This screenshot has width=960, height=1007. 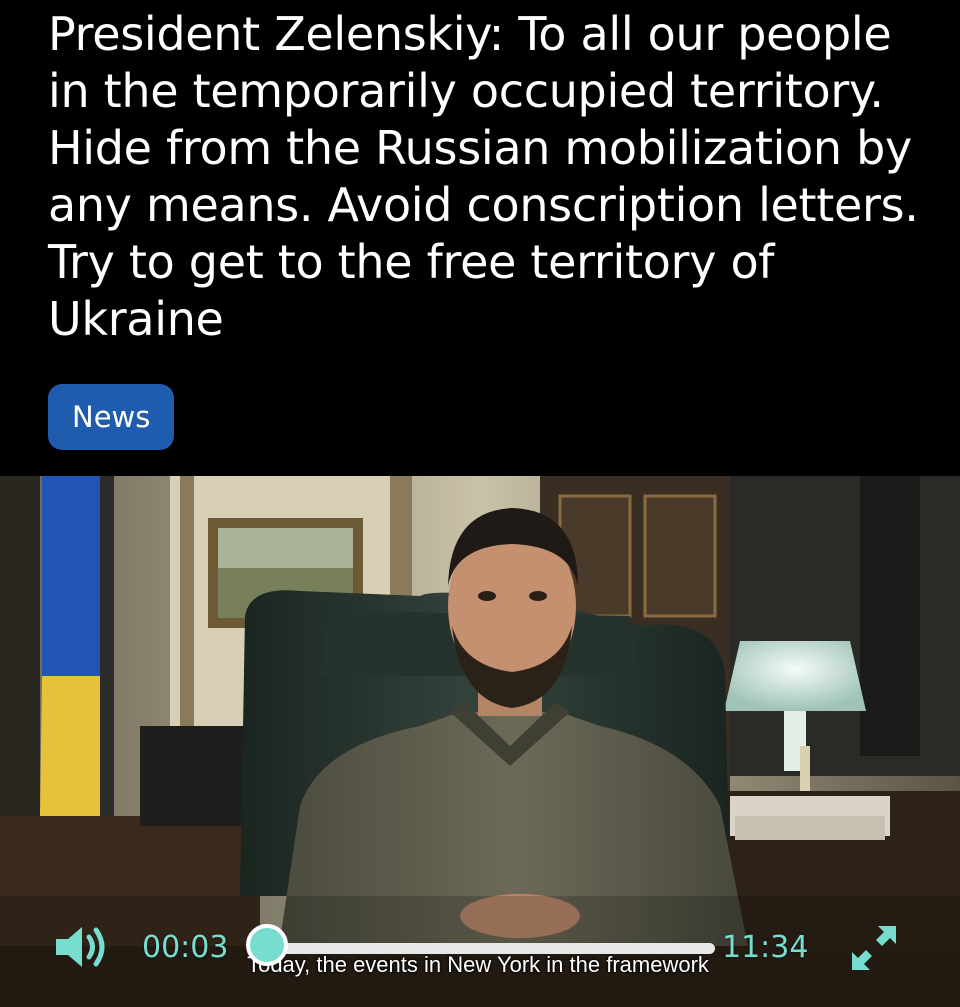 I want to click on fullscreen-button, so click(x=874, y=948).